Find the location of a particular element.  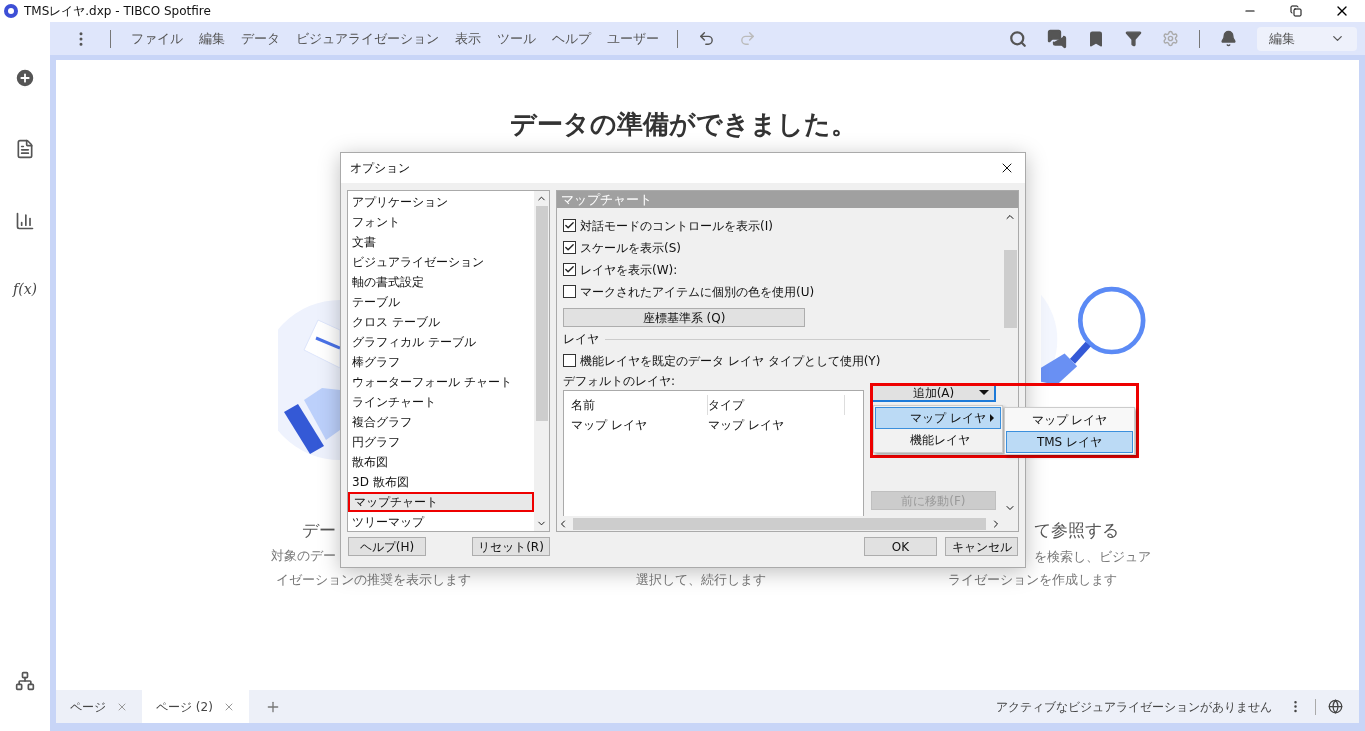

category-item: 棒グラフ is located at coordinates (441, 362).